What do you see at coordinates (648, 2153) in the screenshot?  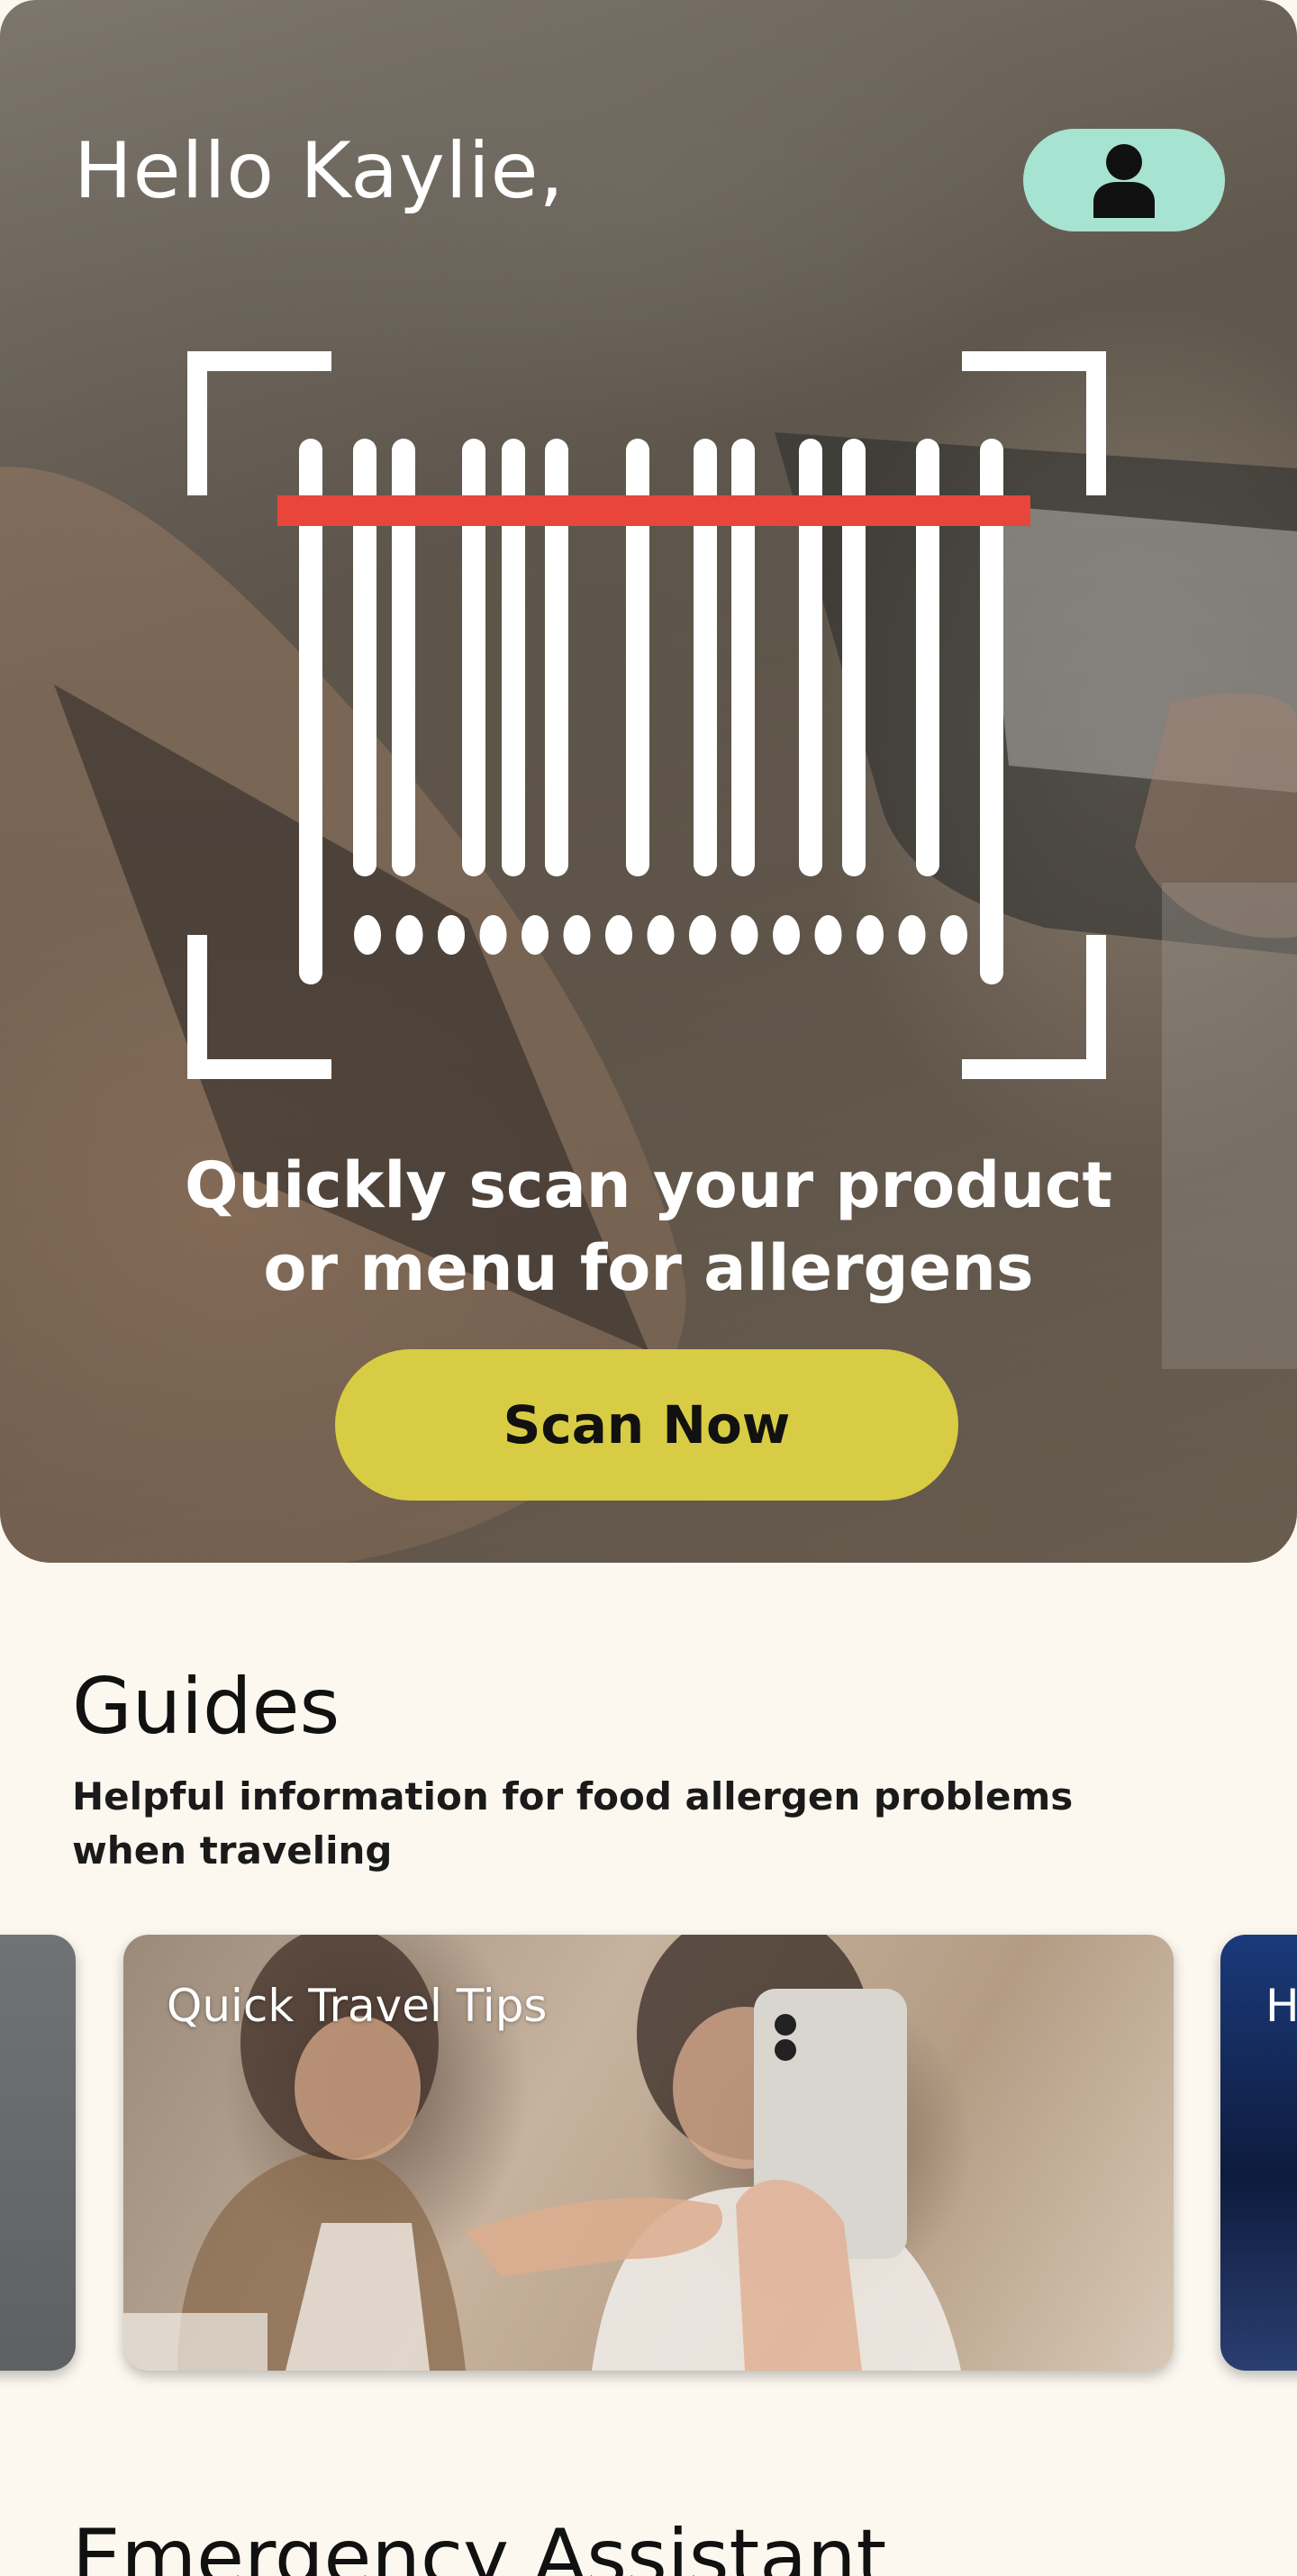 I see `guide-card-quick-travel-tips: Quick Travel Tips` at bounding box center [648, 2153].